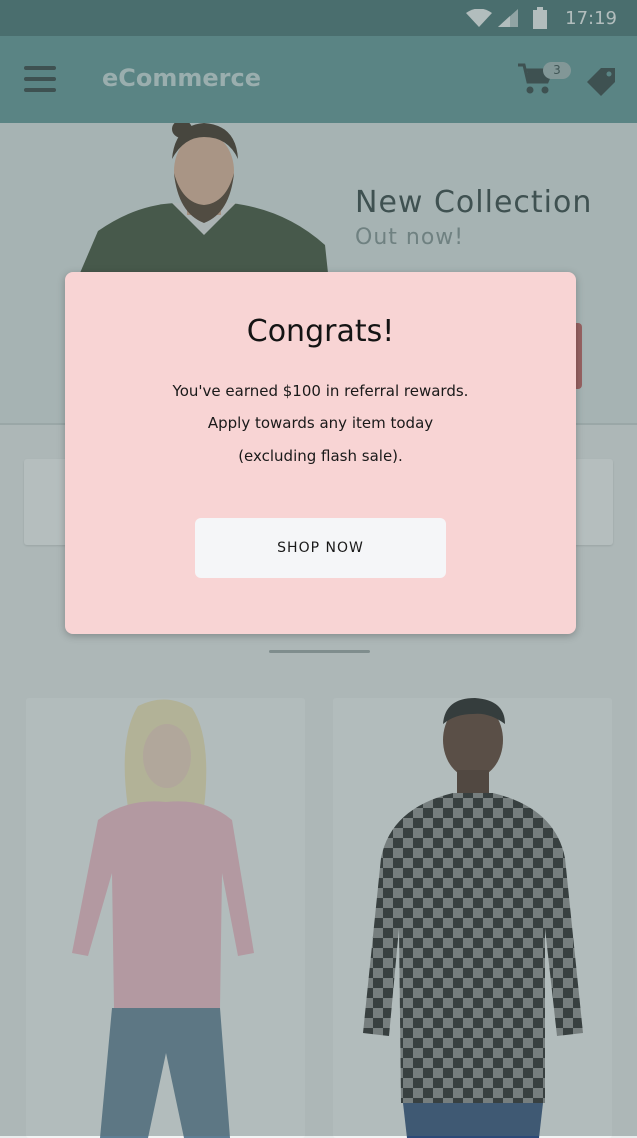  Describe the element at coordinates (320, 548) in the screenshot. I see `shop-now-button: SHOP NOW` at that location.